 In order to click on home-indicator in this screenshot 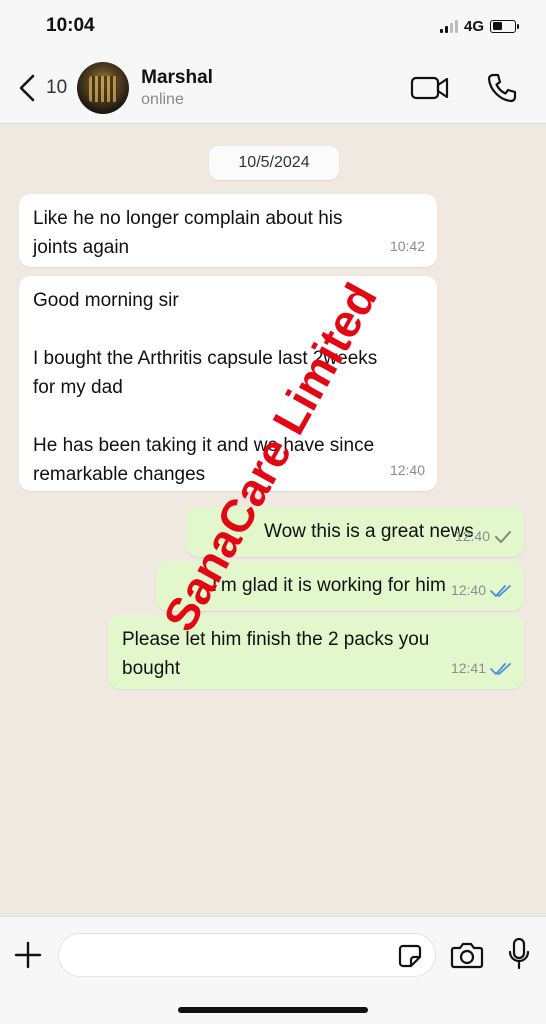, I will do `click(273, 1010)`.